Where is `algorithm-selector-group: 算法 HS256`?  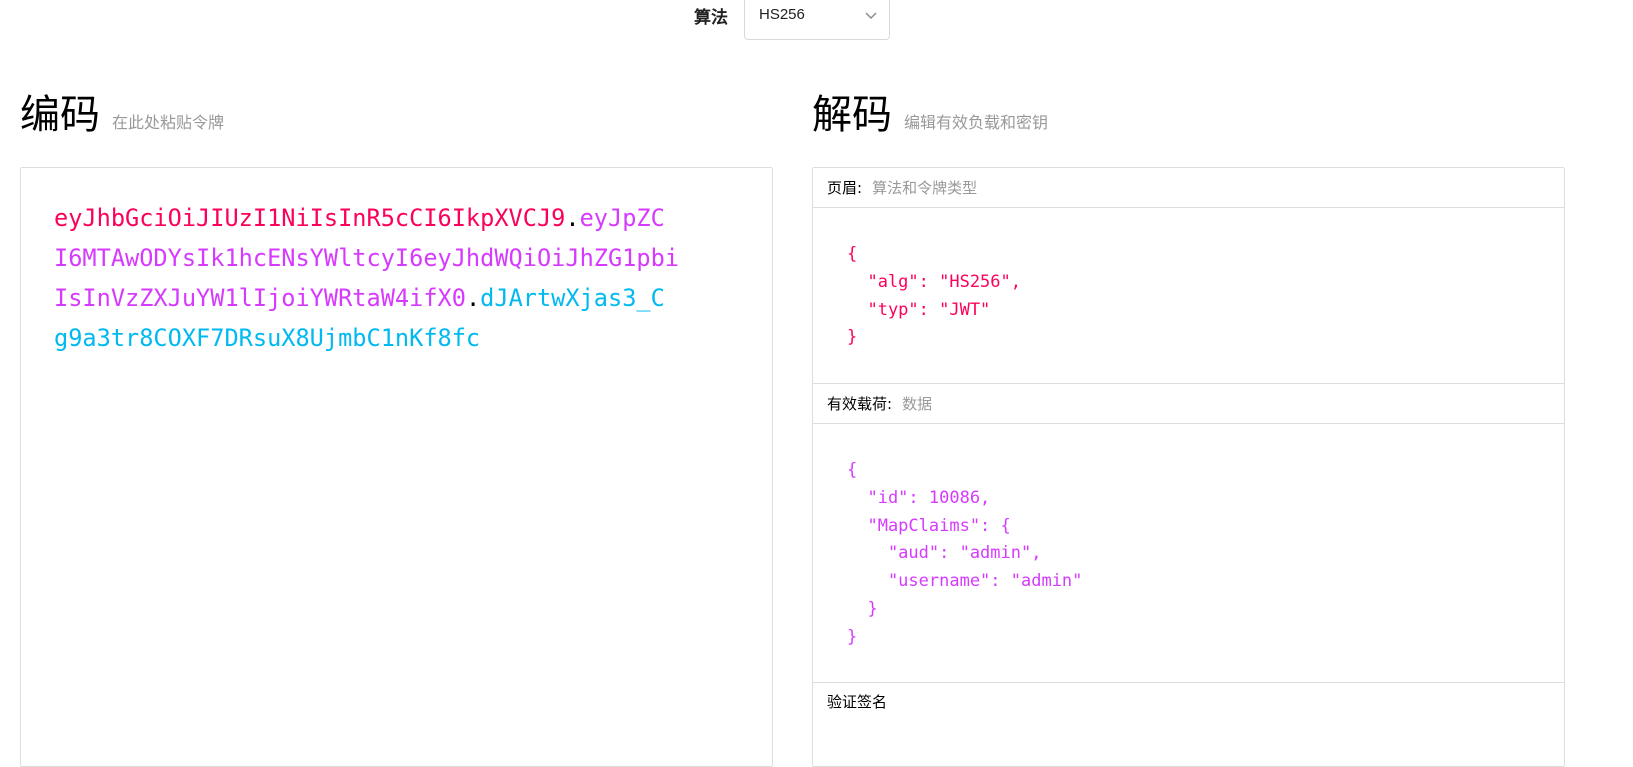 algorithm-selector-group: 算法 HS256 is located at coordinates (792, 21).